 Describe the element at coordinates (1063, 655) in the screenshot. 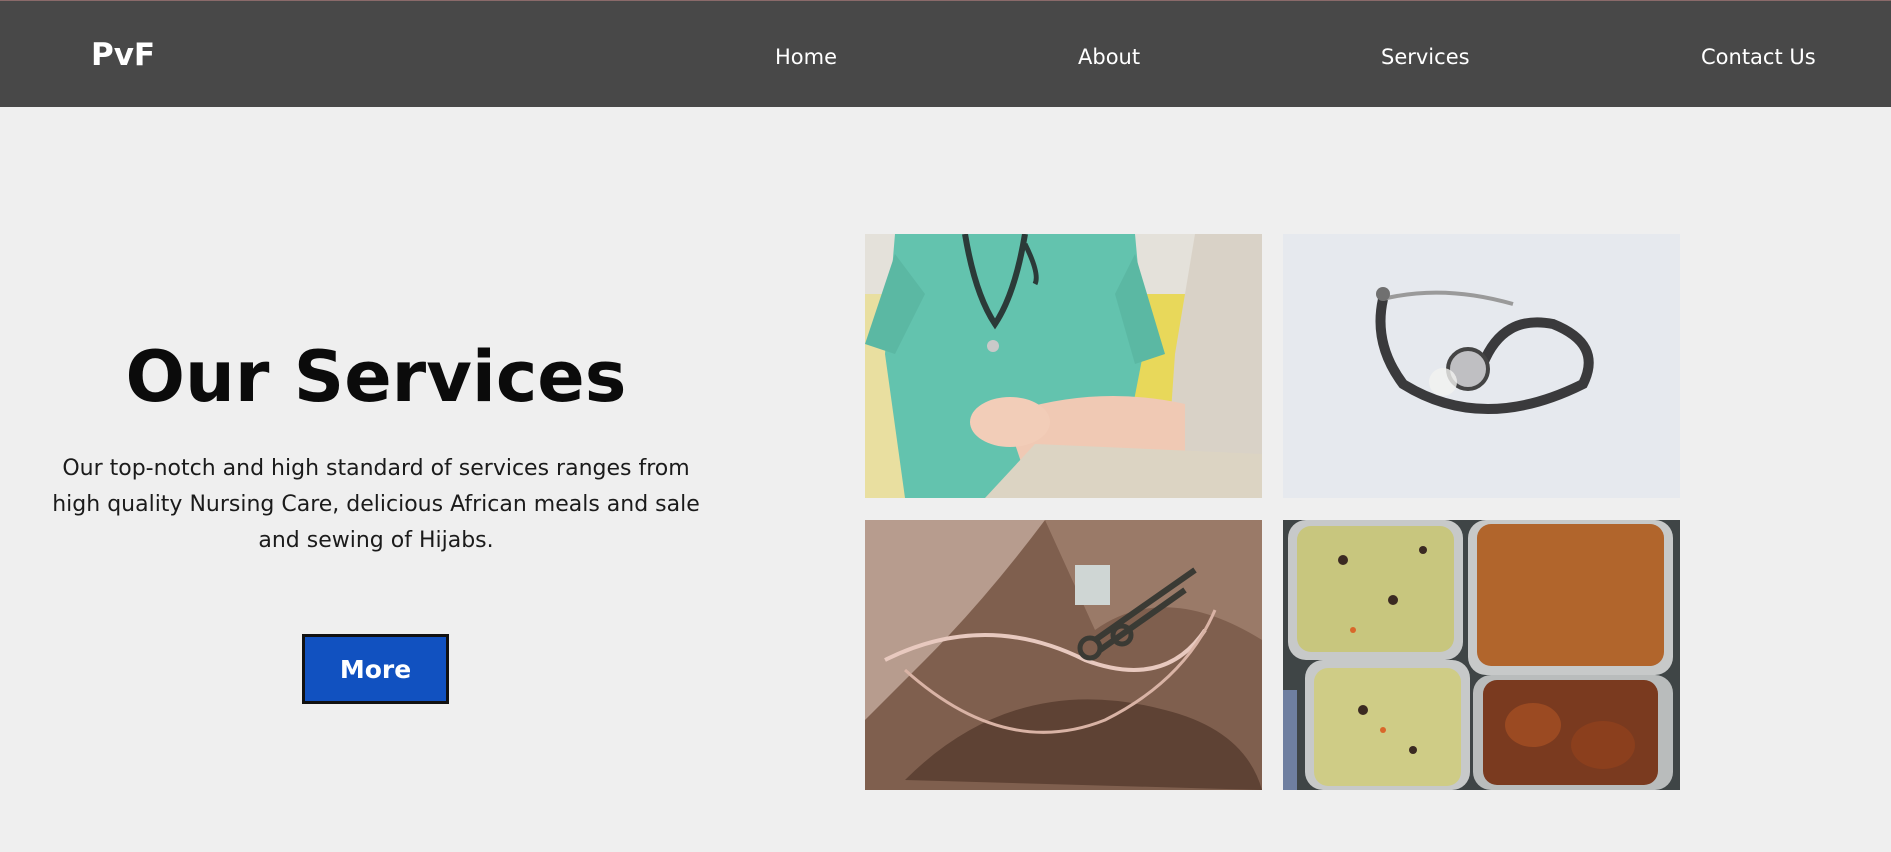

I see `hijab-fabric-image` at that location.